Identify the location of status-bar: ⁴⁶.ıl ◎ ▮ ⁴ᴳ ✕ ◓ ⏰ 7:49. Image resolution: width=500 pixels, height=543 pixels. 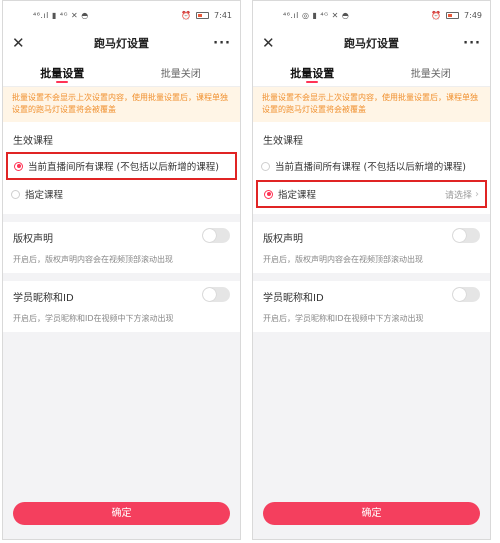
(371, 15).